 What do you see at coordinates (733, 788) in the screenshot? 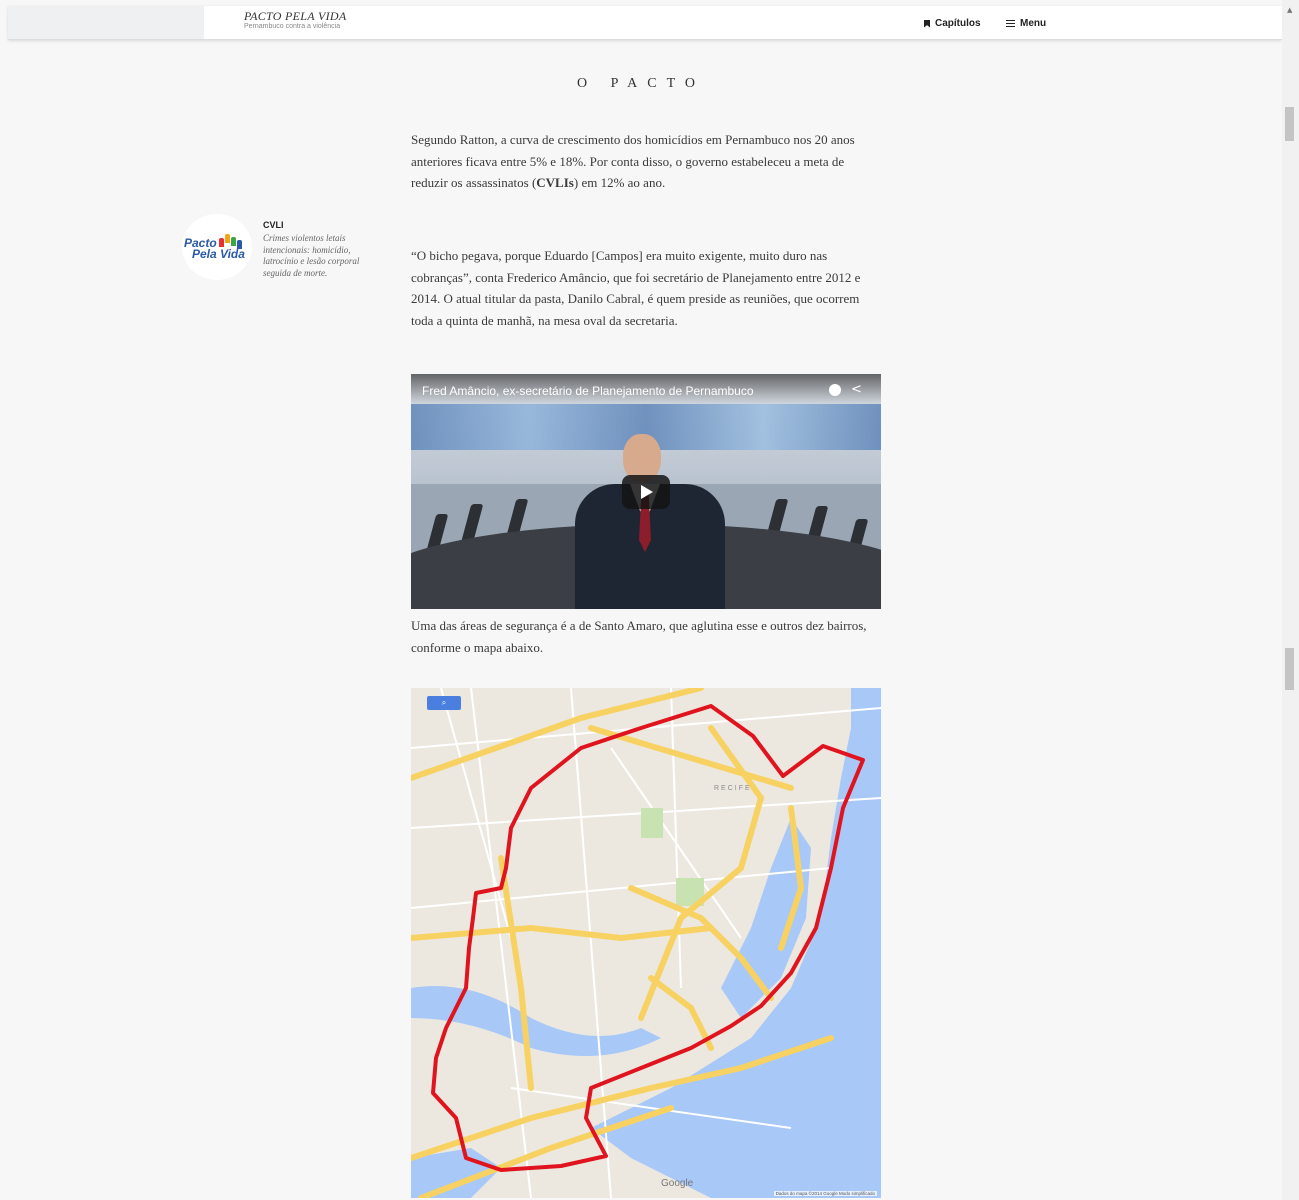
I see `map-area-label: RECIFE` at bounding box center [733, 788].